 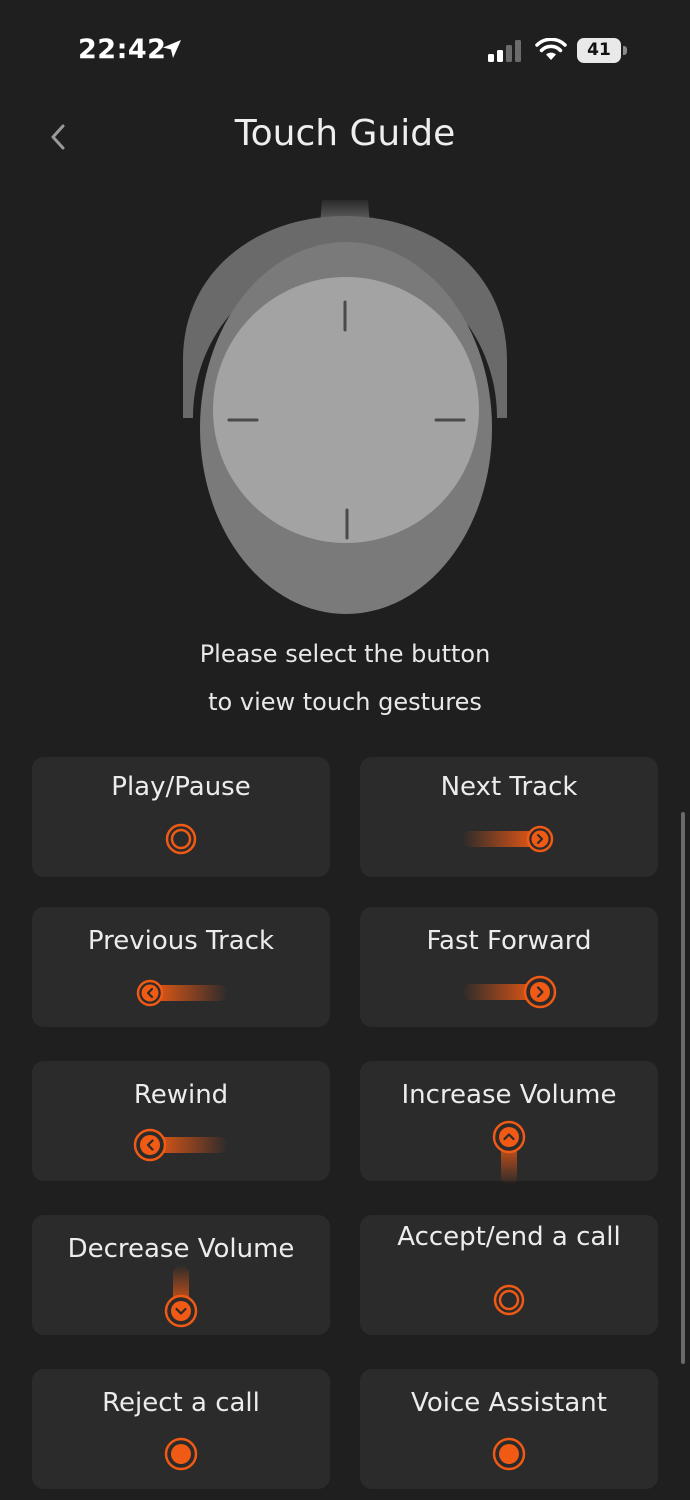 What do you see at coordinates (509, 992) in the screenshot?
I see `swipe-forward-hold-icon` at bounding box center [509, 992].